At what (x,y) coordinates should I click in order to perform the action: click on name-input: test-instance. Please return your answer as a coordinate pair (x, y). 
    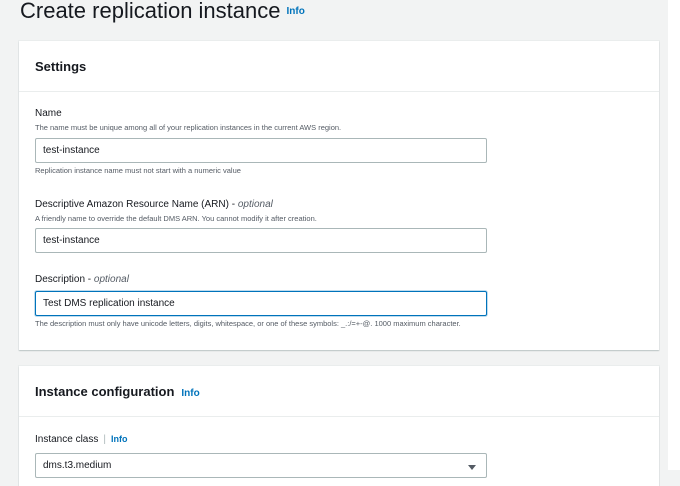
    Looking at the image, I should click on (261, 150).